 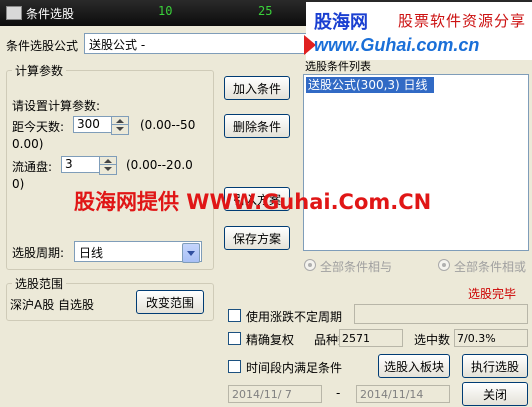 I want to click on days-range-cont: 0.00), so click(x=28, y=144).